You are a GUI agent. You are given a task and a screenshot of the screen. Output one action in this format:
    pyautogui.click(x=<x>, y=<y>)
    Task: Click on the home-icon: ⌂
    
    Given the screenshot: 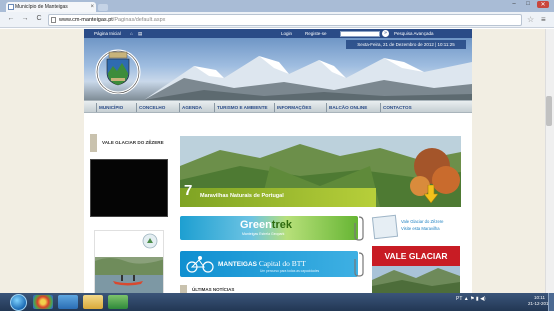 What is the action you would take?
    pyautogui.click(x=131, y=33)
    